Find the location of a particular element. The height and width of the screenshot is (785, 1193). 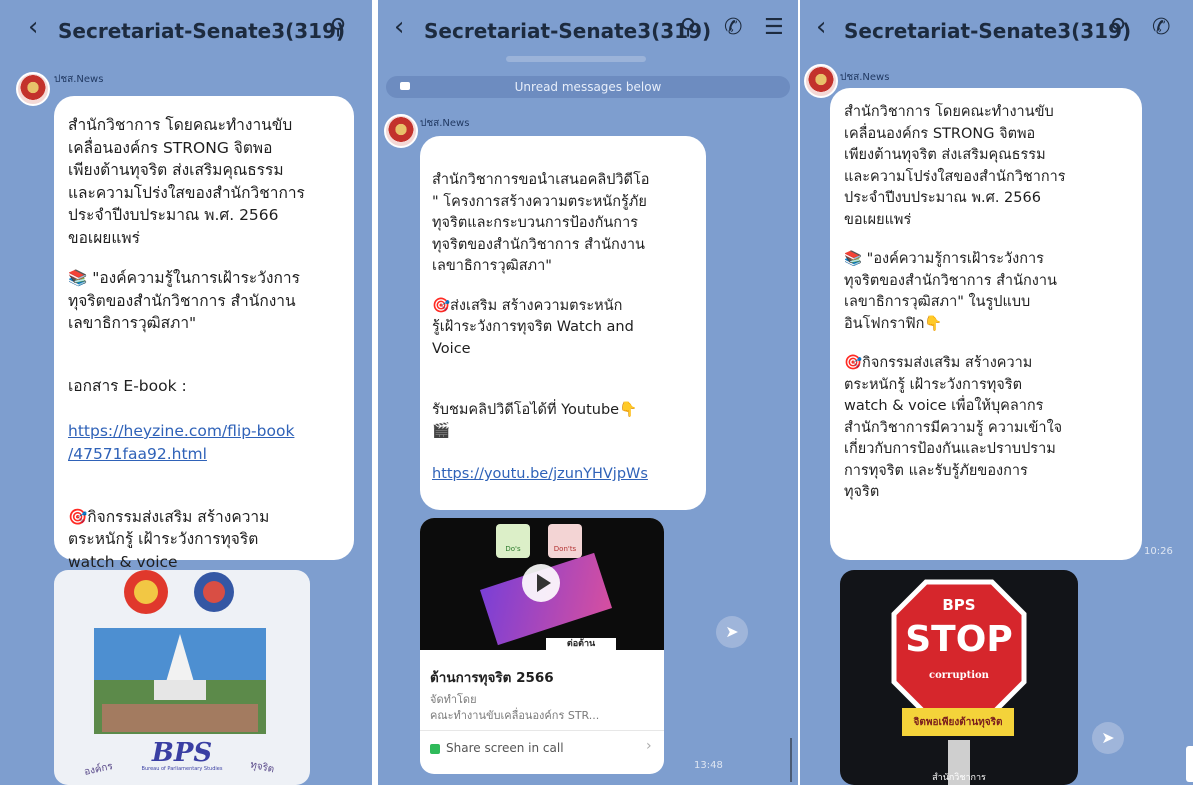

message-text: รับชมคลิปวิดีโอได้ที่ Youtube👇 🎬 is located at coordinates (535, 420).